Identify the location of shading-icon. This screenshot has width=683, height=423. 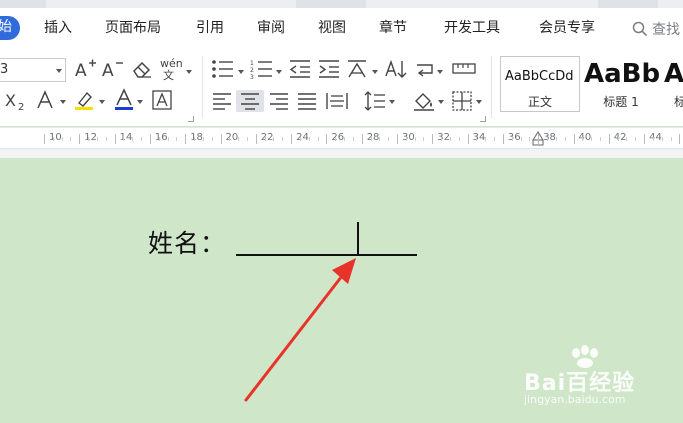
(424, 101).